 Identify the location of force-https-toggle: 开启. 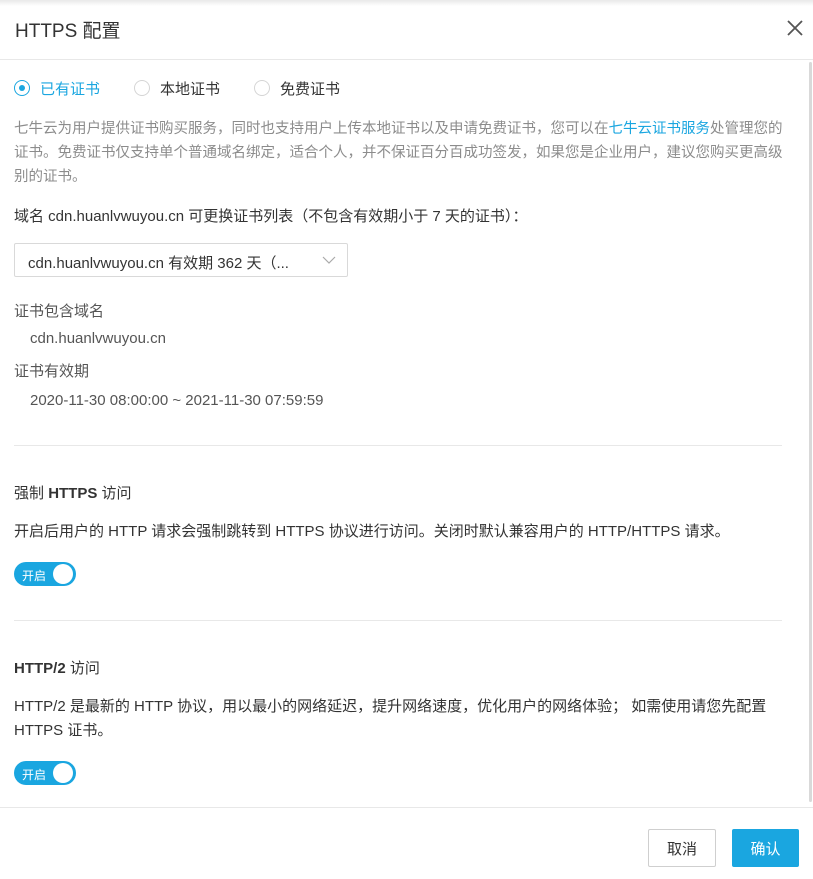
(45, 574).